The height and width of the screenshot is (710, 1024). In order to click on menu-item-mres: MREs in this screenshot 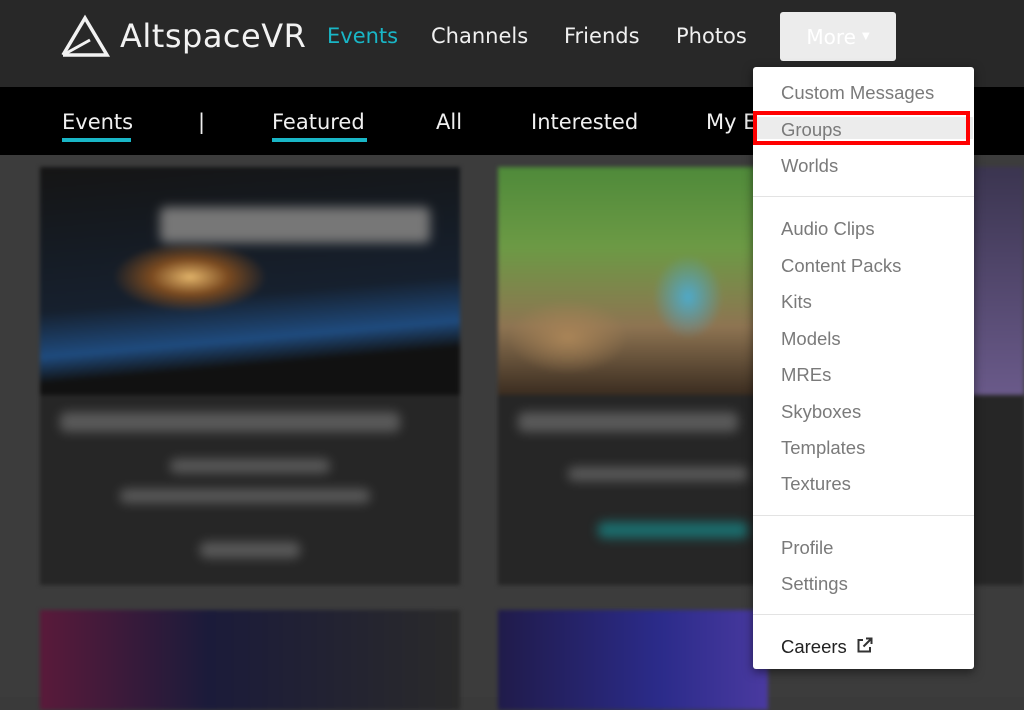, I will do `click(806, 375)`.